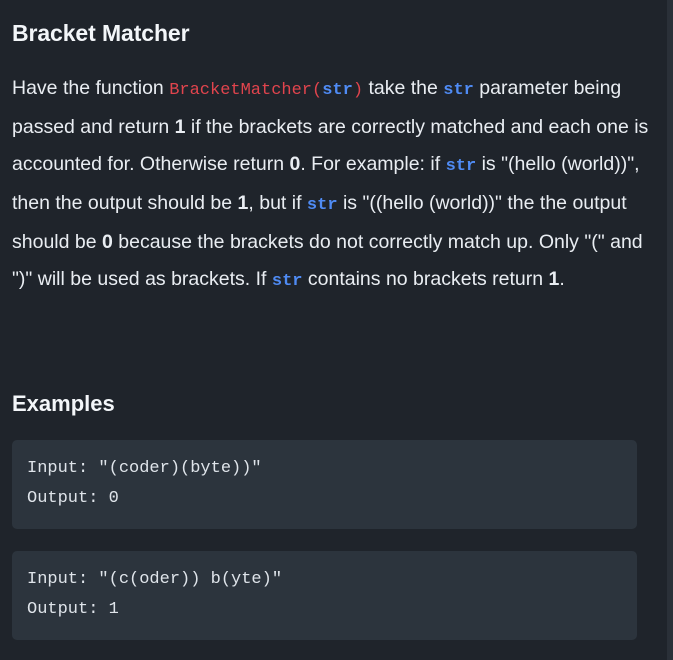 The image size is (673, 660). Describe the element at coordinates (73, 498) in the screenshot. I see `example-output: Output: 0` at that location.